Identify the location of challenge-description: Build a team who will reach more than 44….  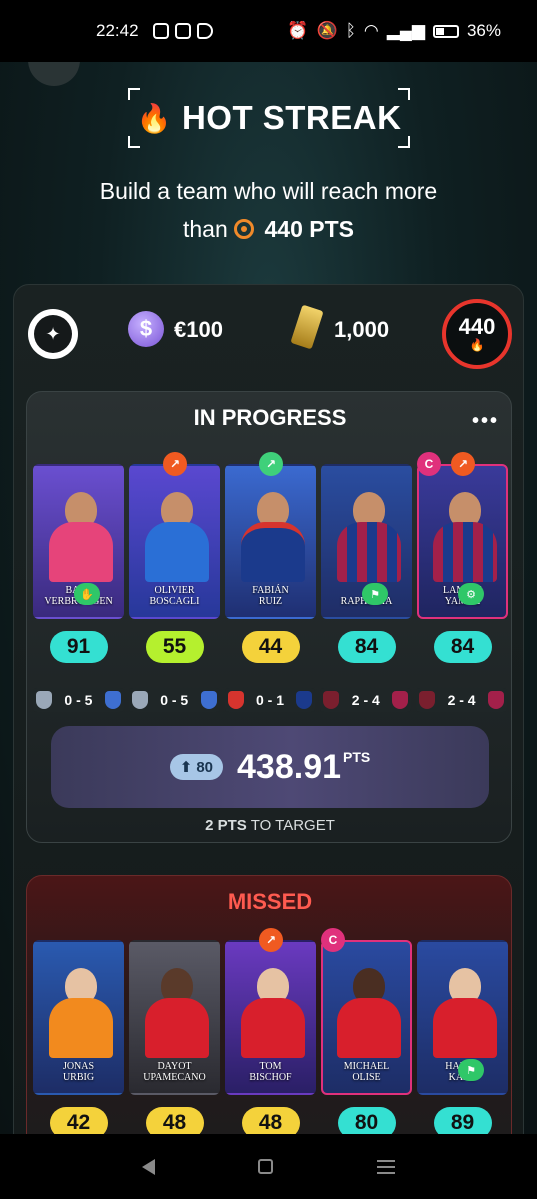
(268, 210).